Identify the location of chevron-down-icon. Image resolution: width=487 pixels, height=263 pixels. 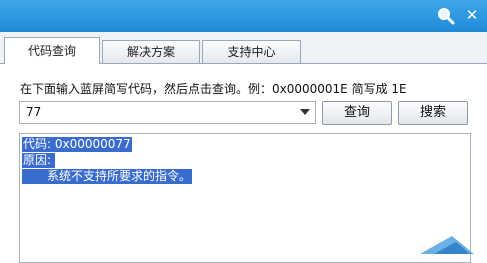
(305, 112).